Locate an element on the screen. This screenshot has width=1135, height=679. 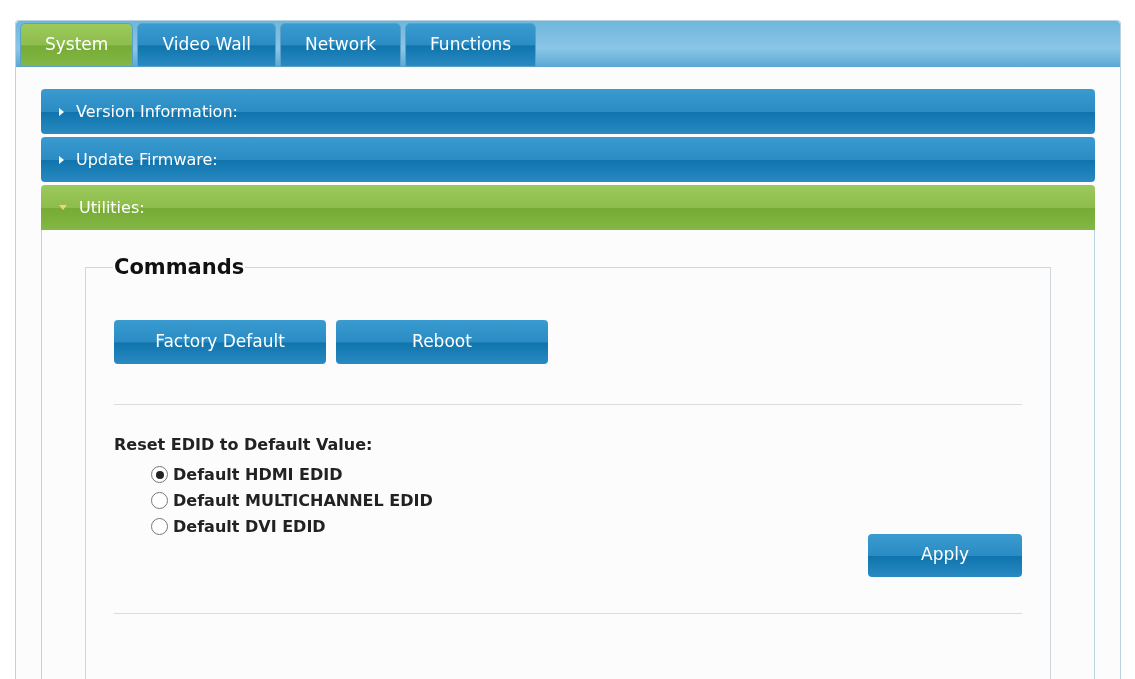
radio-option: Default HDMI EDID is located at coordinates (247, 474).